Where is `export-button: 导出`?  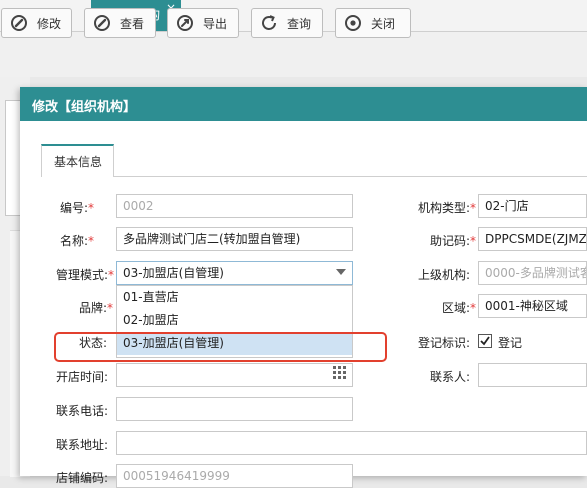 export-button: 导出 is located at coordinates (203, 23).